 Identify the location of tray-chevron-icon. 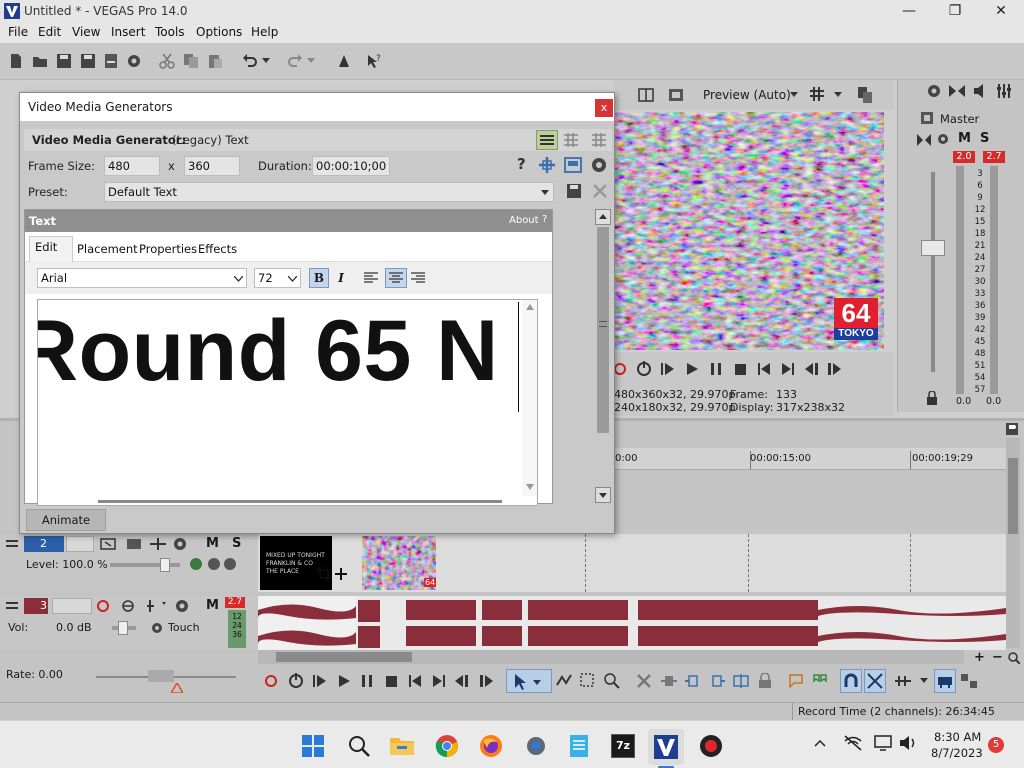
(820, 743).